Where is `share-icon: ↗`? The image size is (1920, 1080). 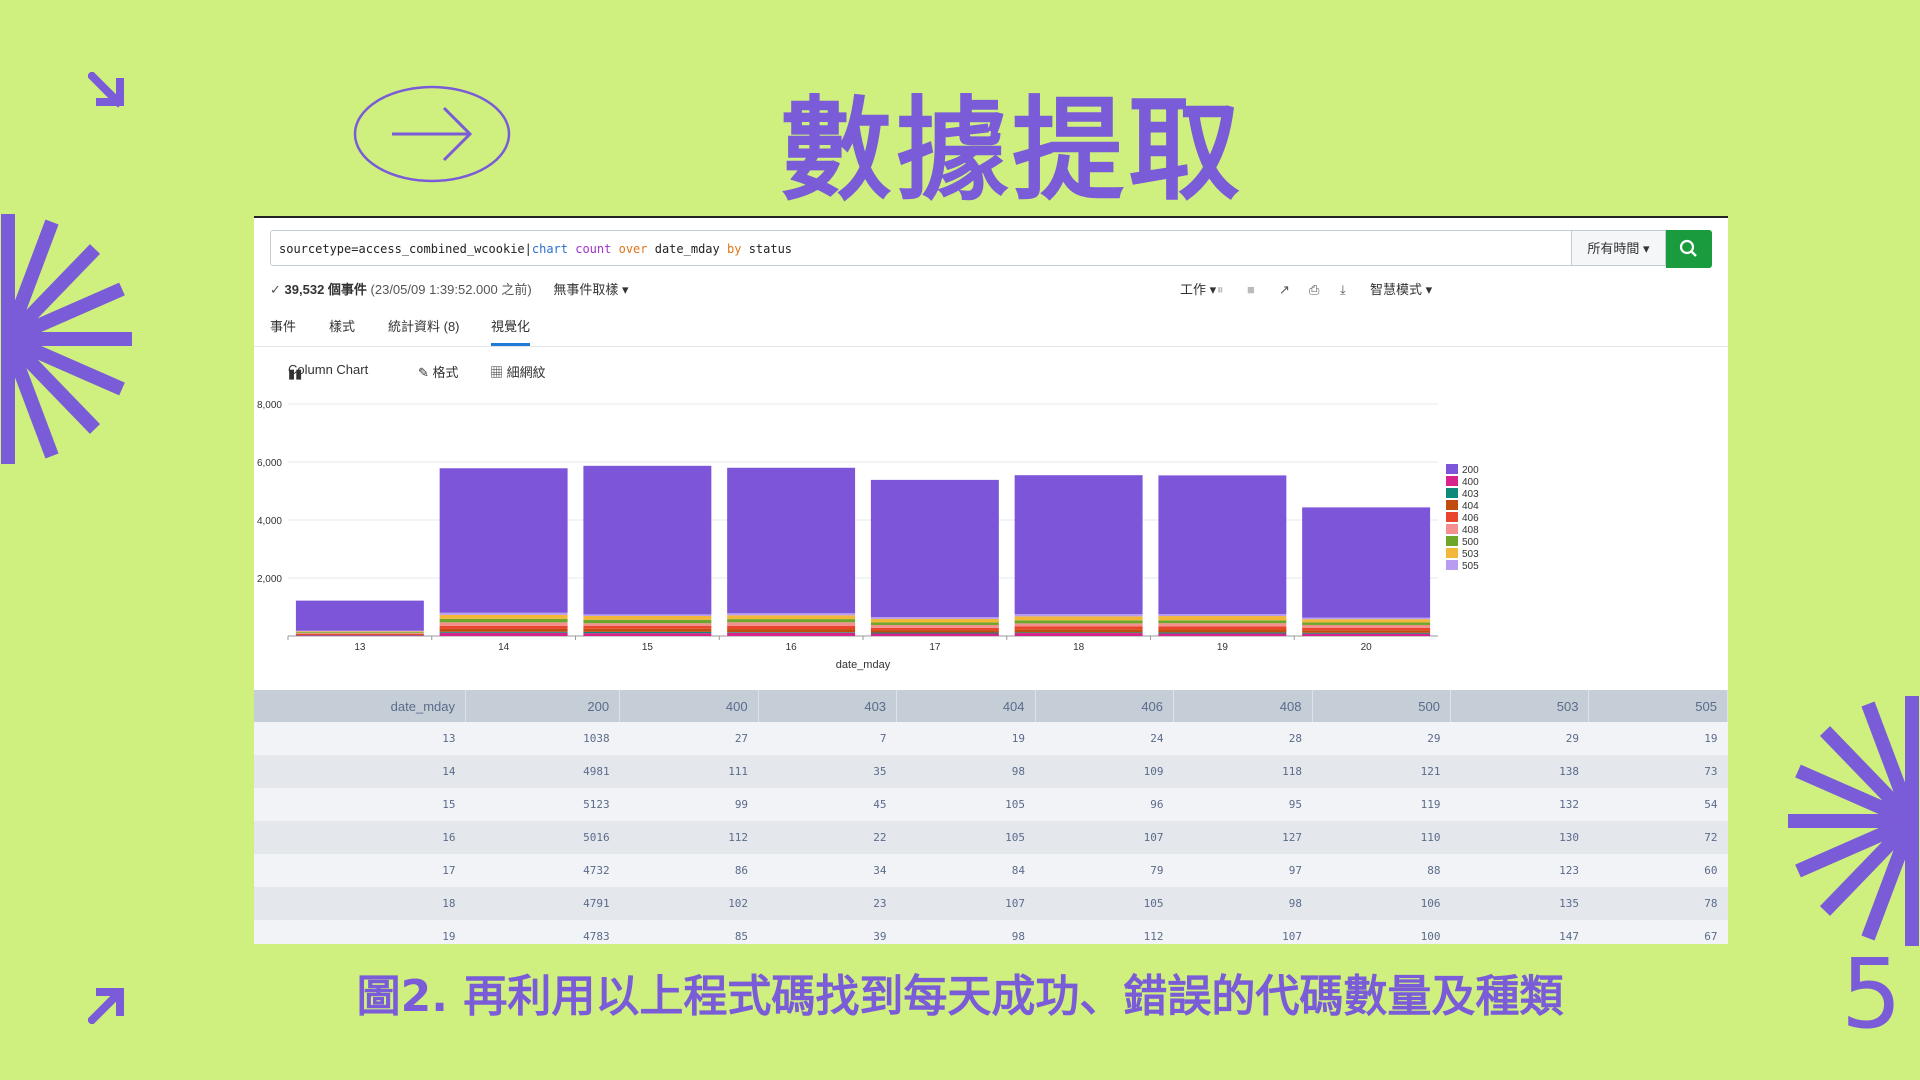 share-icon: ↗ is located at coordinates (1284, 290).